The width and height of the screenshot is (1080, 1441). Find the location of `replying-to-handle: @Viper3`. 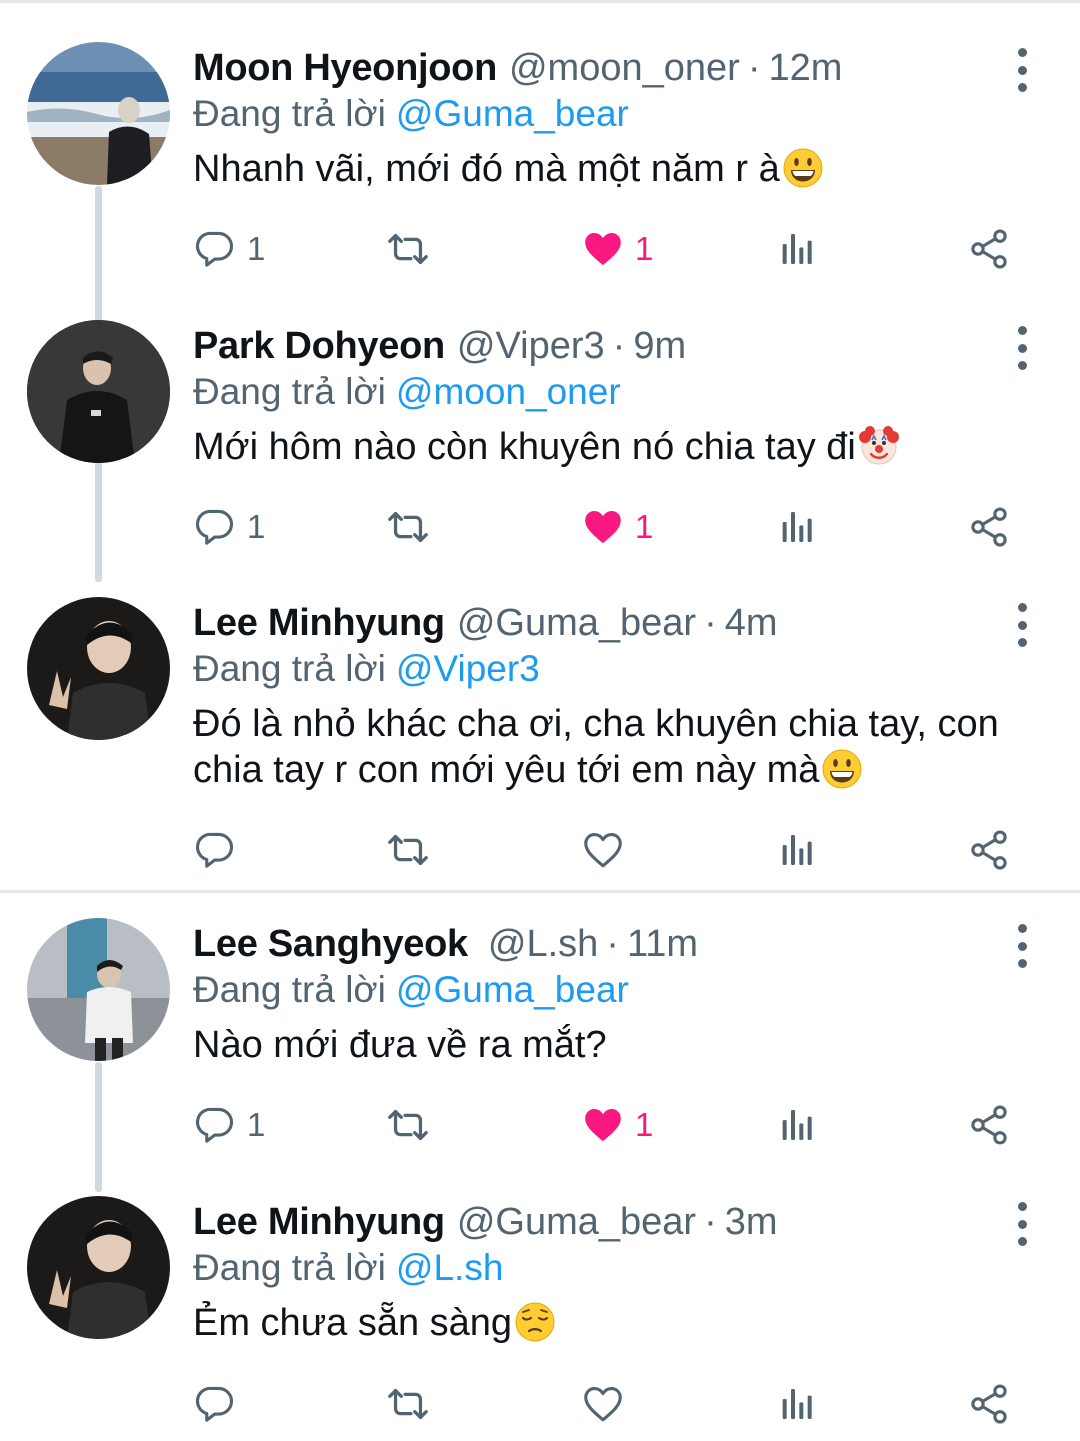

replying-to-handle: @Viper3 is located at coordinates (468, 668).